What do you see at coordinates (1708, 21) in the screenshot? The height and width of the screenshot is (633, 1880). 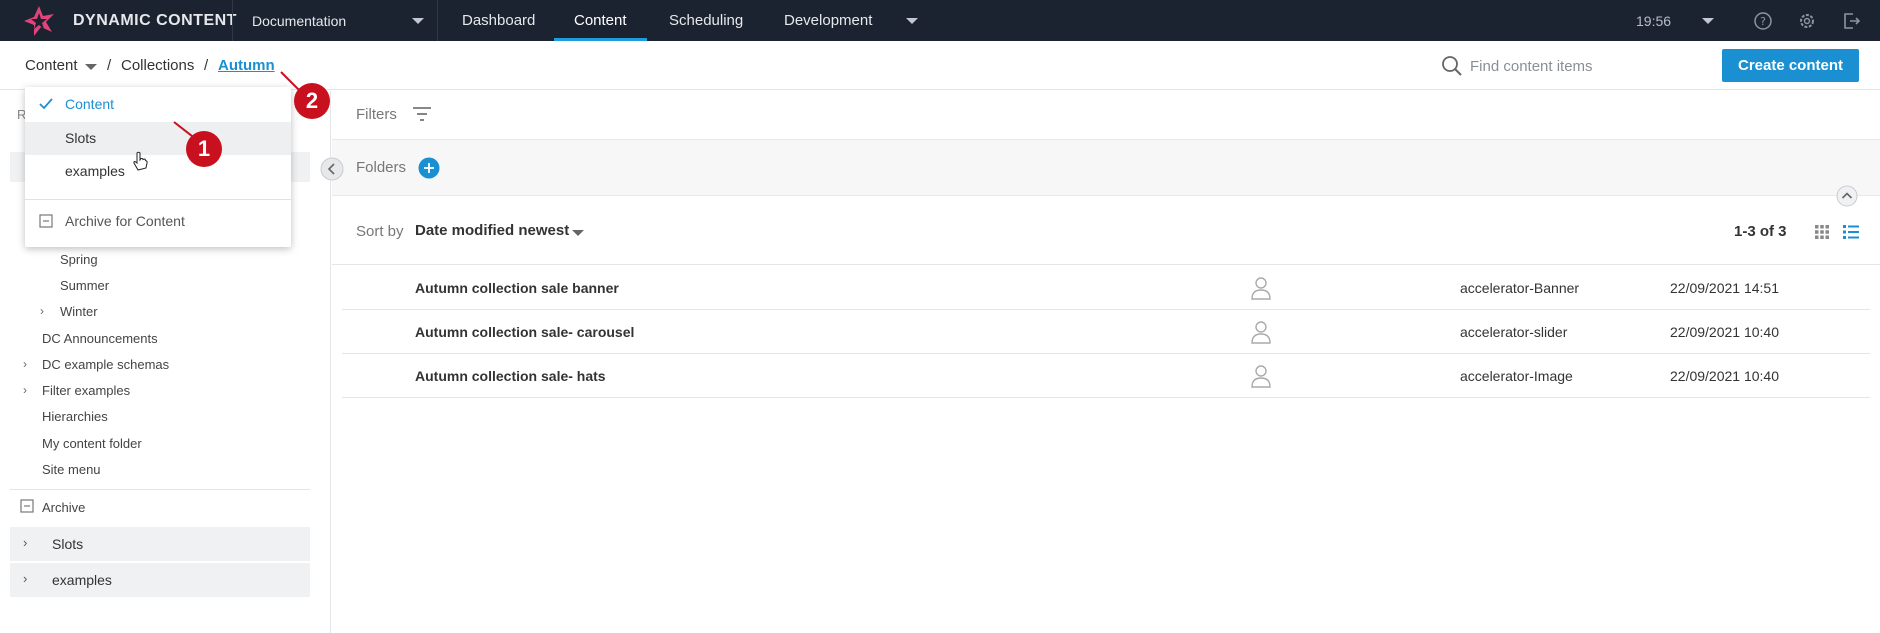 I see `clock-chevron-down-icon` at bounding box center [1708, 21].